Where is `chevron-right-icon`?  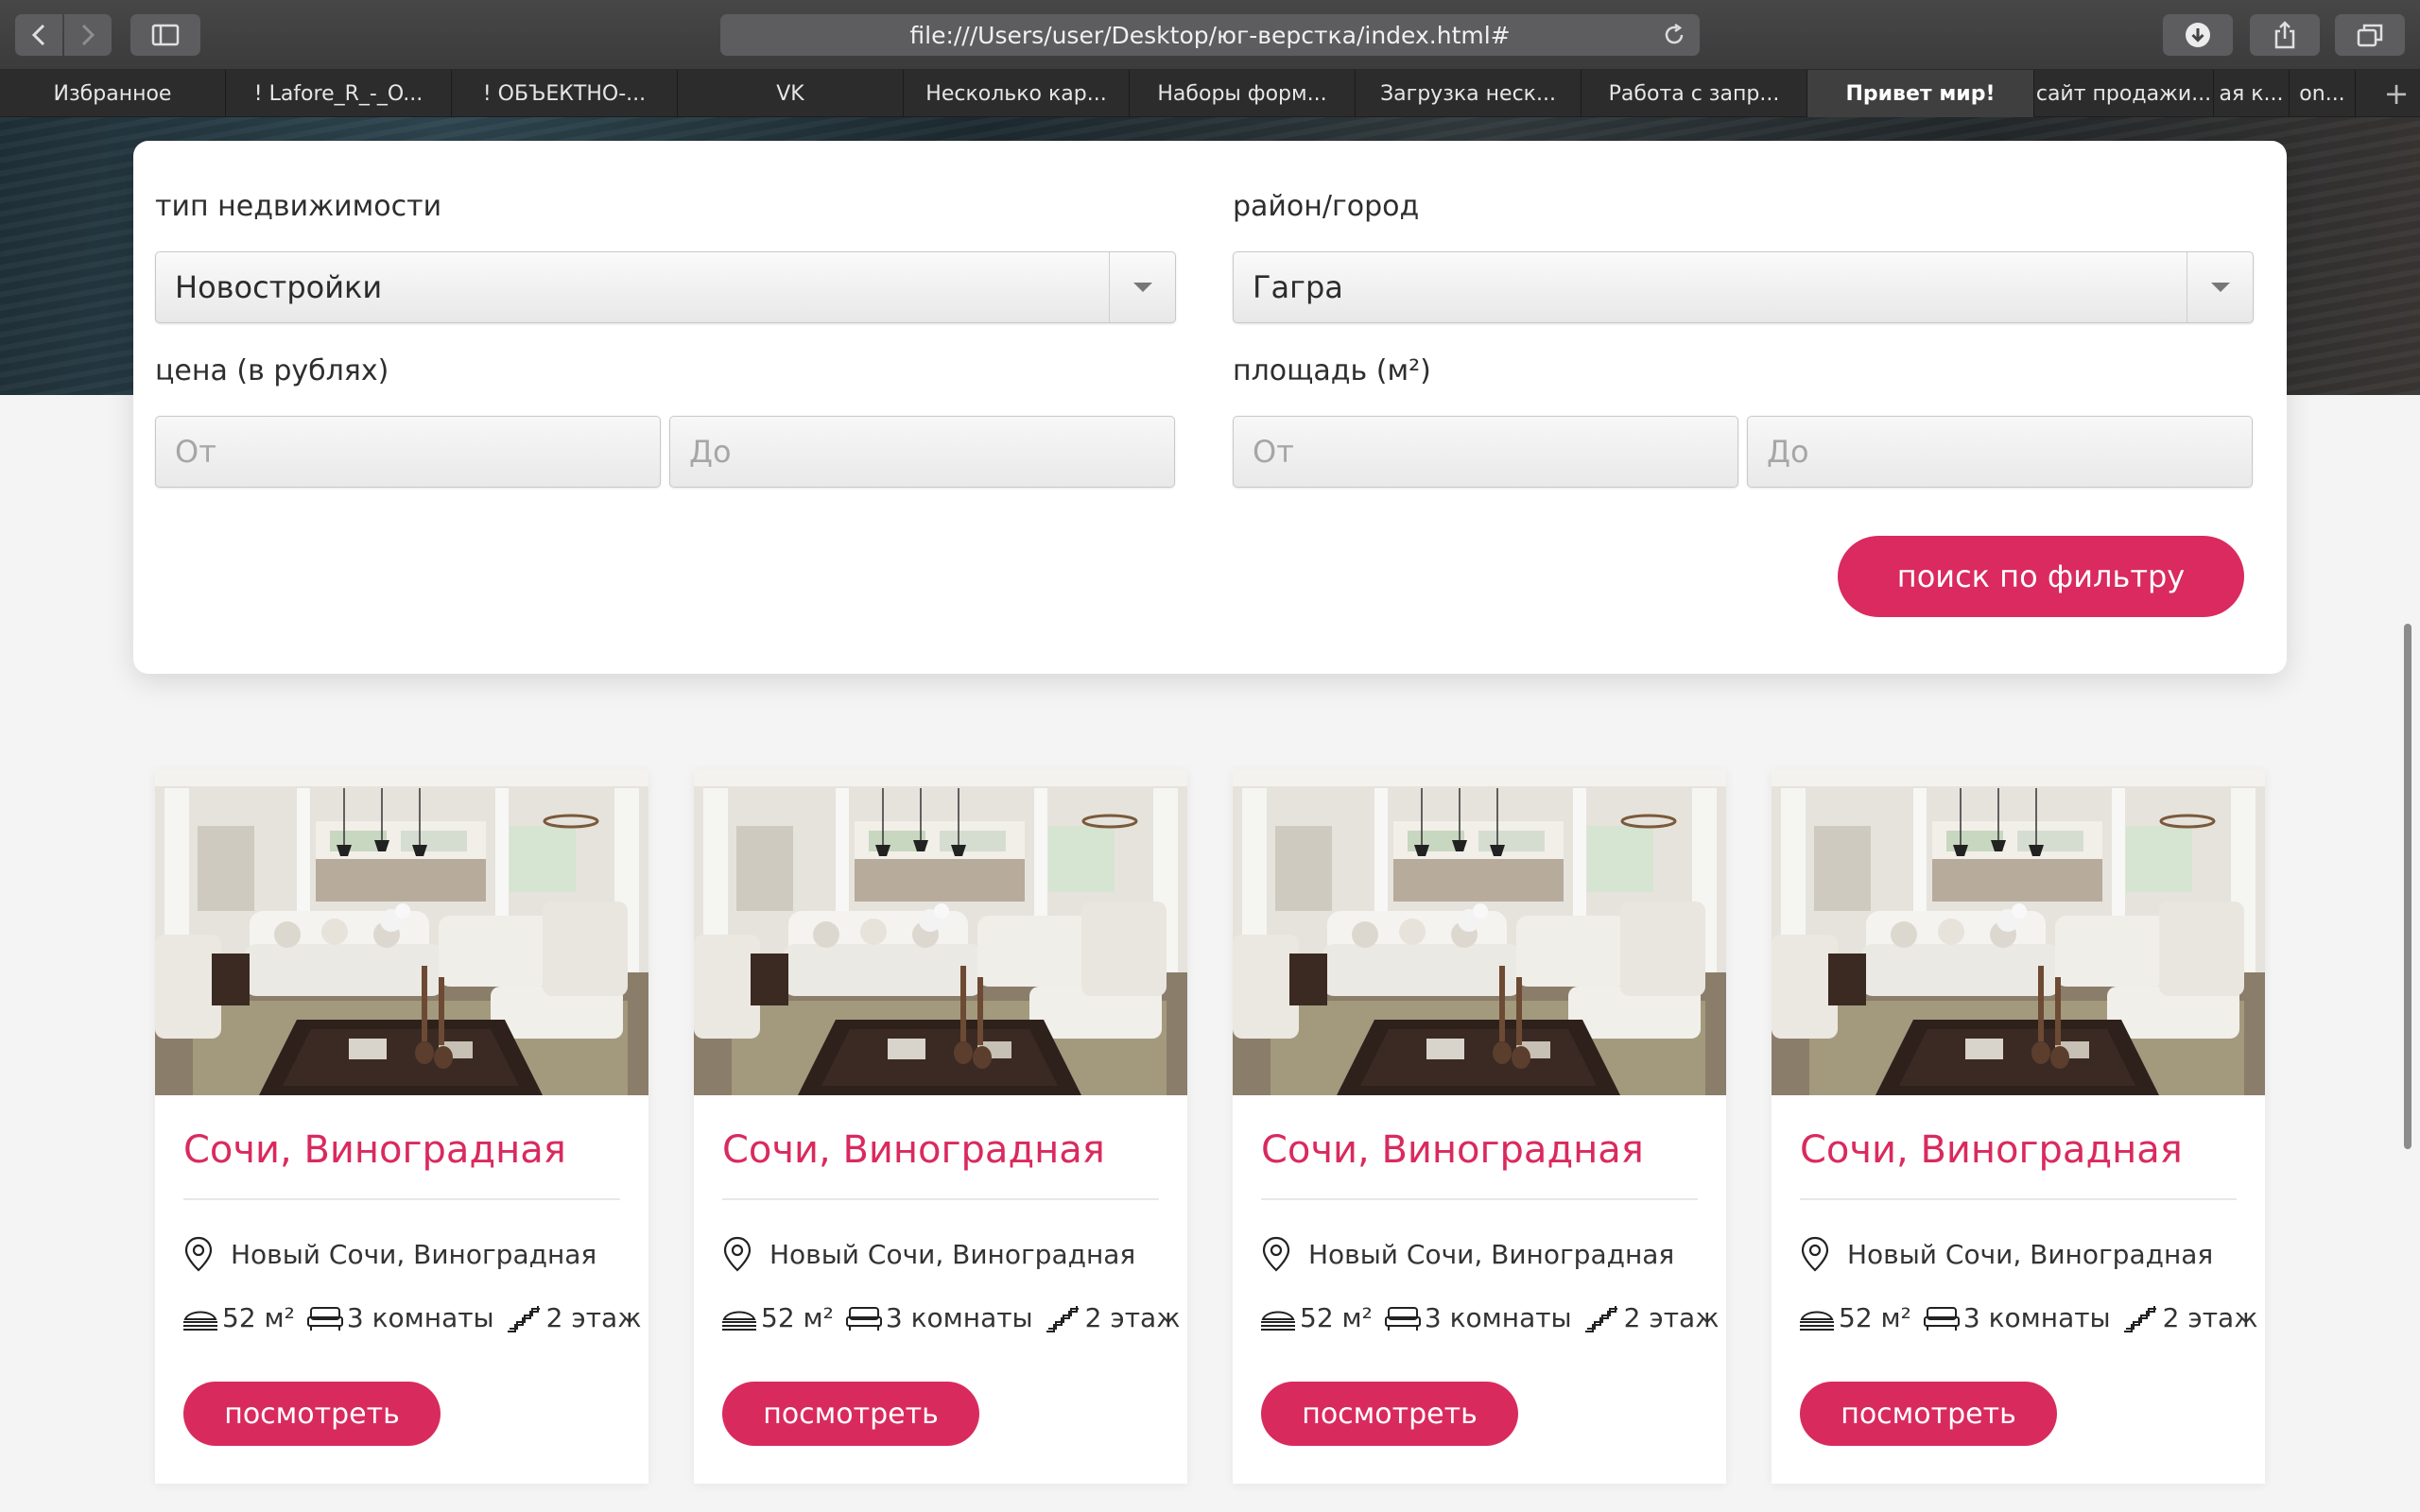 chevron-right-icon is located at coordinates (88, 35).